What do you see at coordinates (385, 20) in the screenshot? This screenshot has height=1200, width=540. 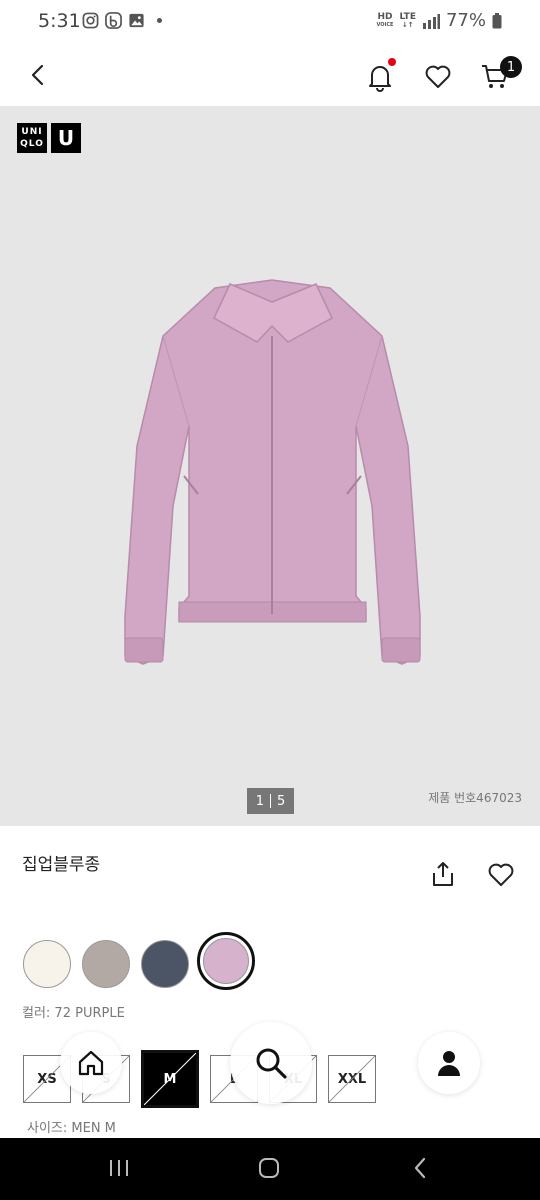 I see `hd-voice-indicator: HD VOICE` at bounding box center [385, 20].